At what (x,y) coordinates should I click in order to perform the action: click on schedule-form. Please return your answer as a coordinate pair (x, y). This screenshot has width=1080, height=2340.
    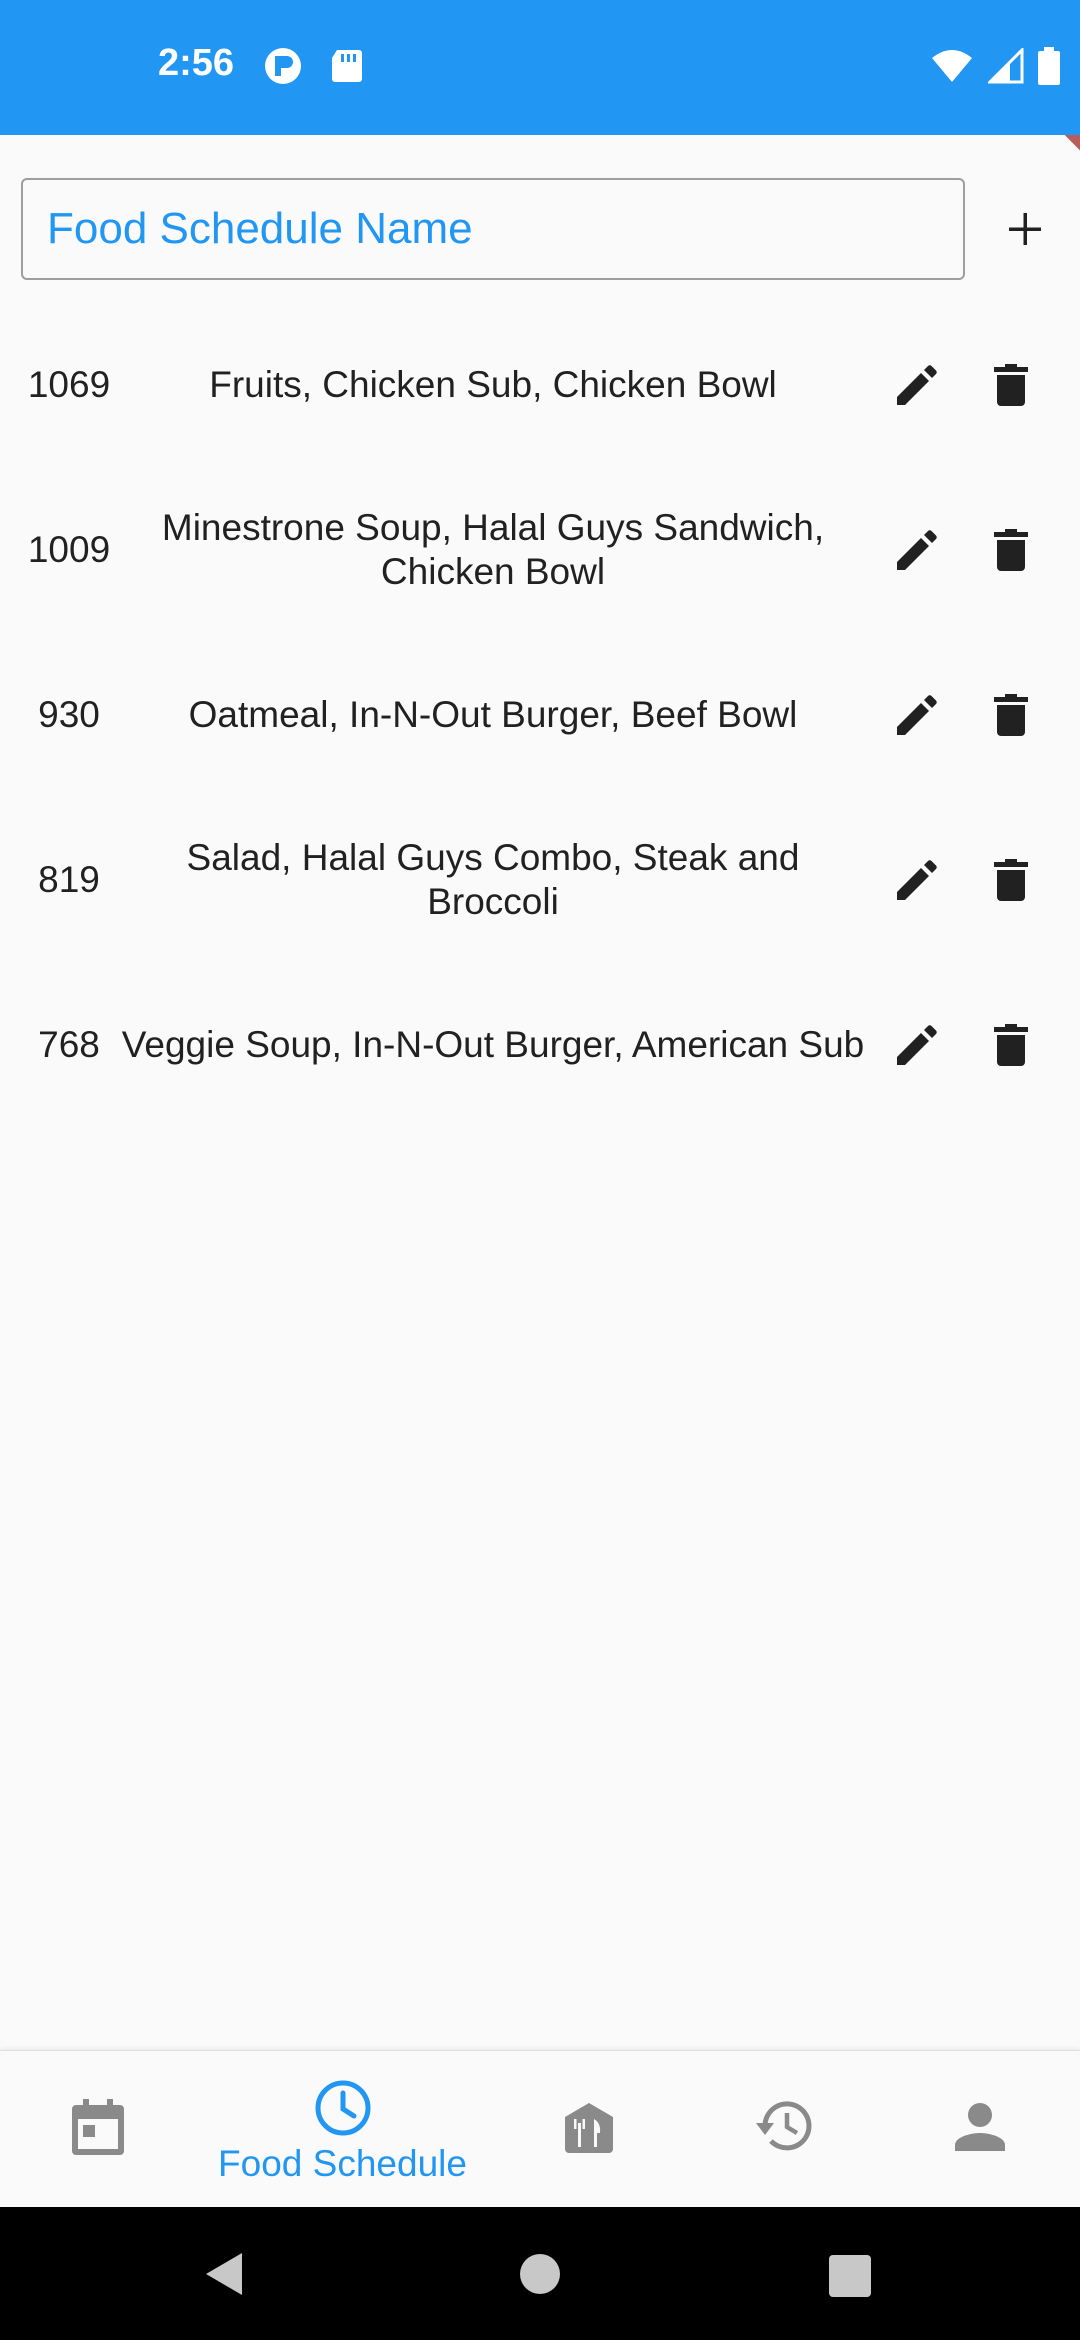
    Looking at the image, I should click on (540, 229).